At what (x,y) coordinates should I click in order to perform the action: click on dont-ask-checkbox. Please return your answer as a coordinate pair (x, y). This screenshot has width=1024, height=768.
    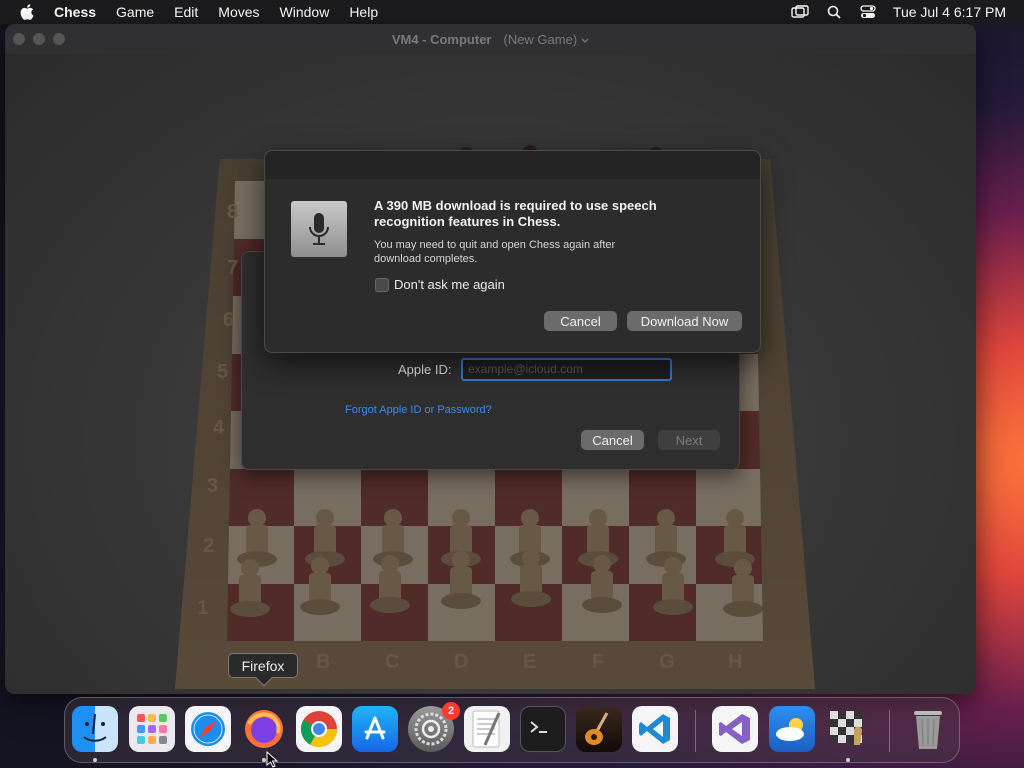
    Looking at the image, I should click on (382, 285).